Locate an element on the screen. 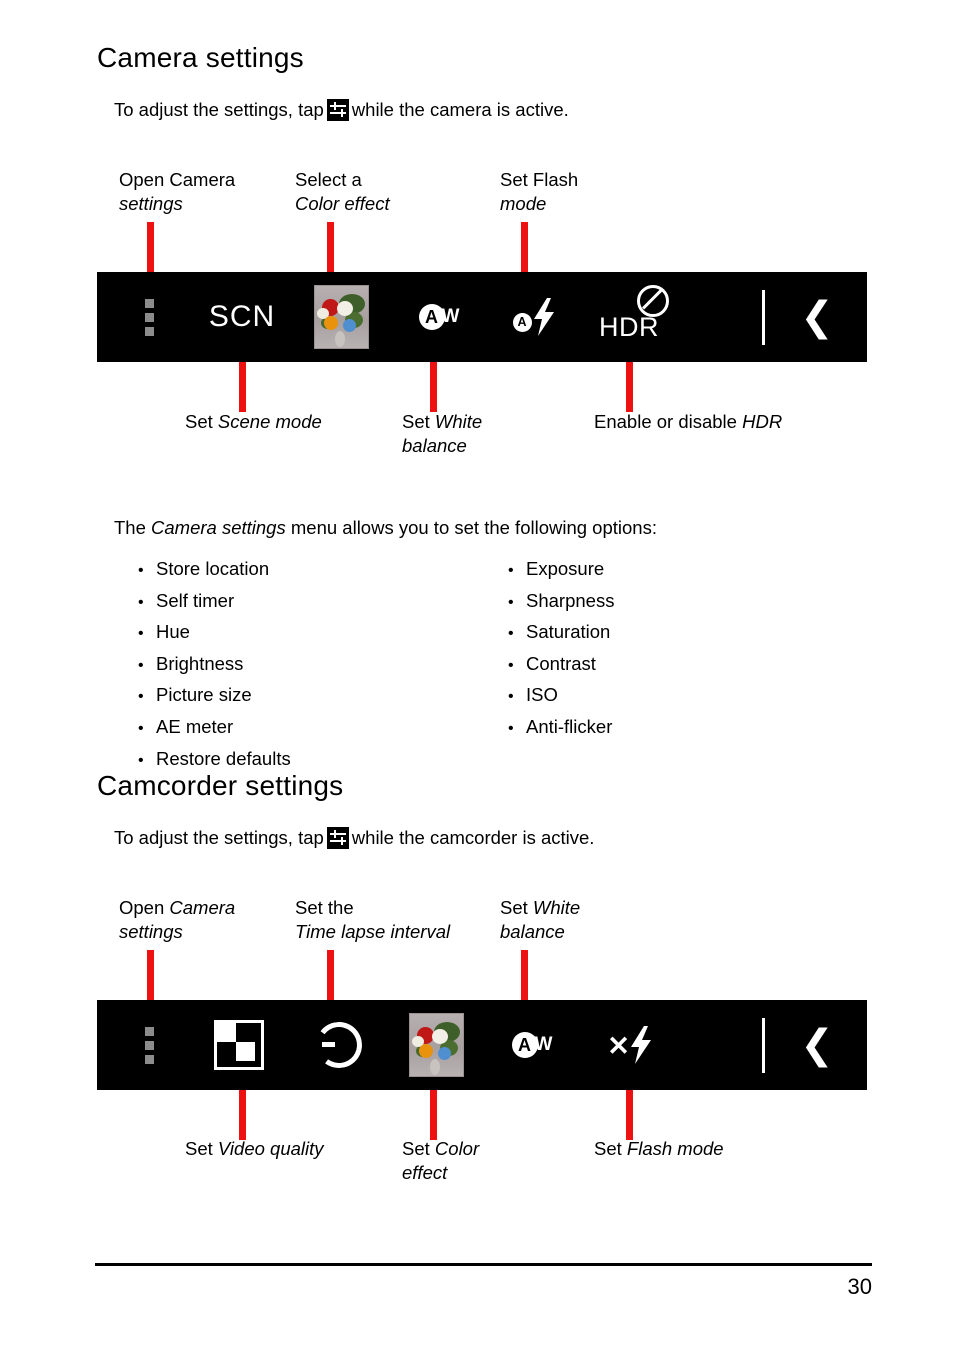  video-quality-button is located at coordinates (239, 1045).